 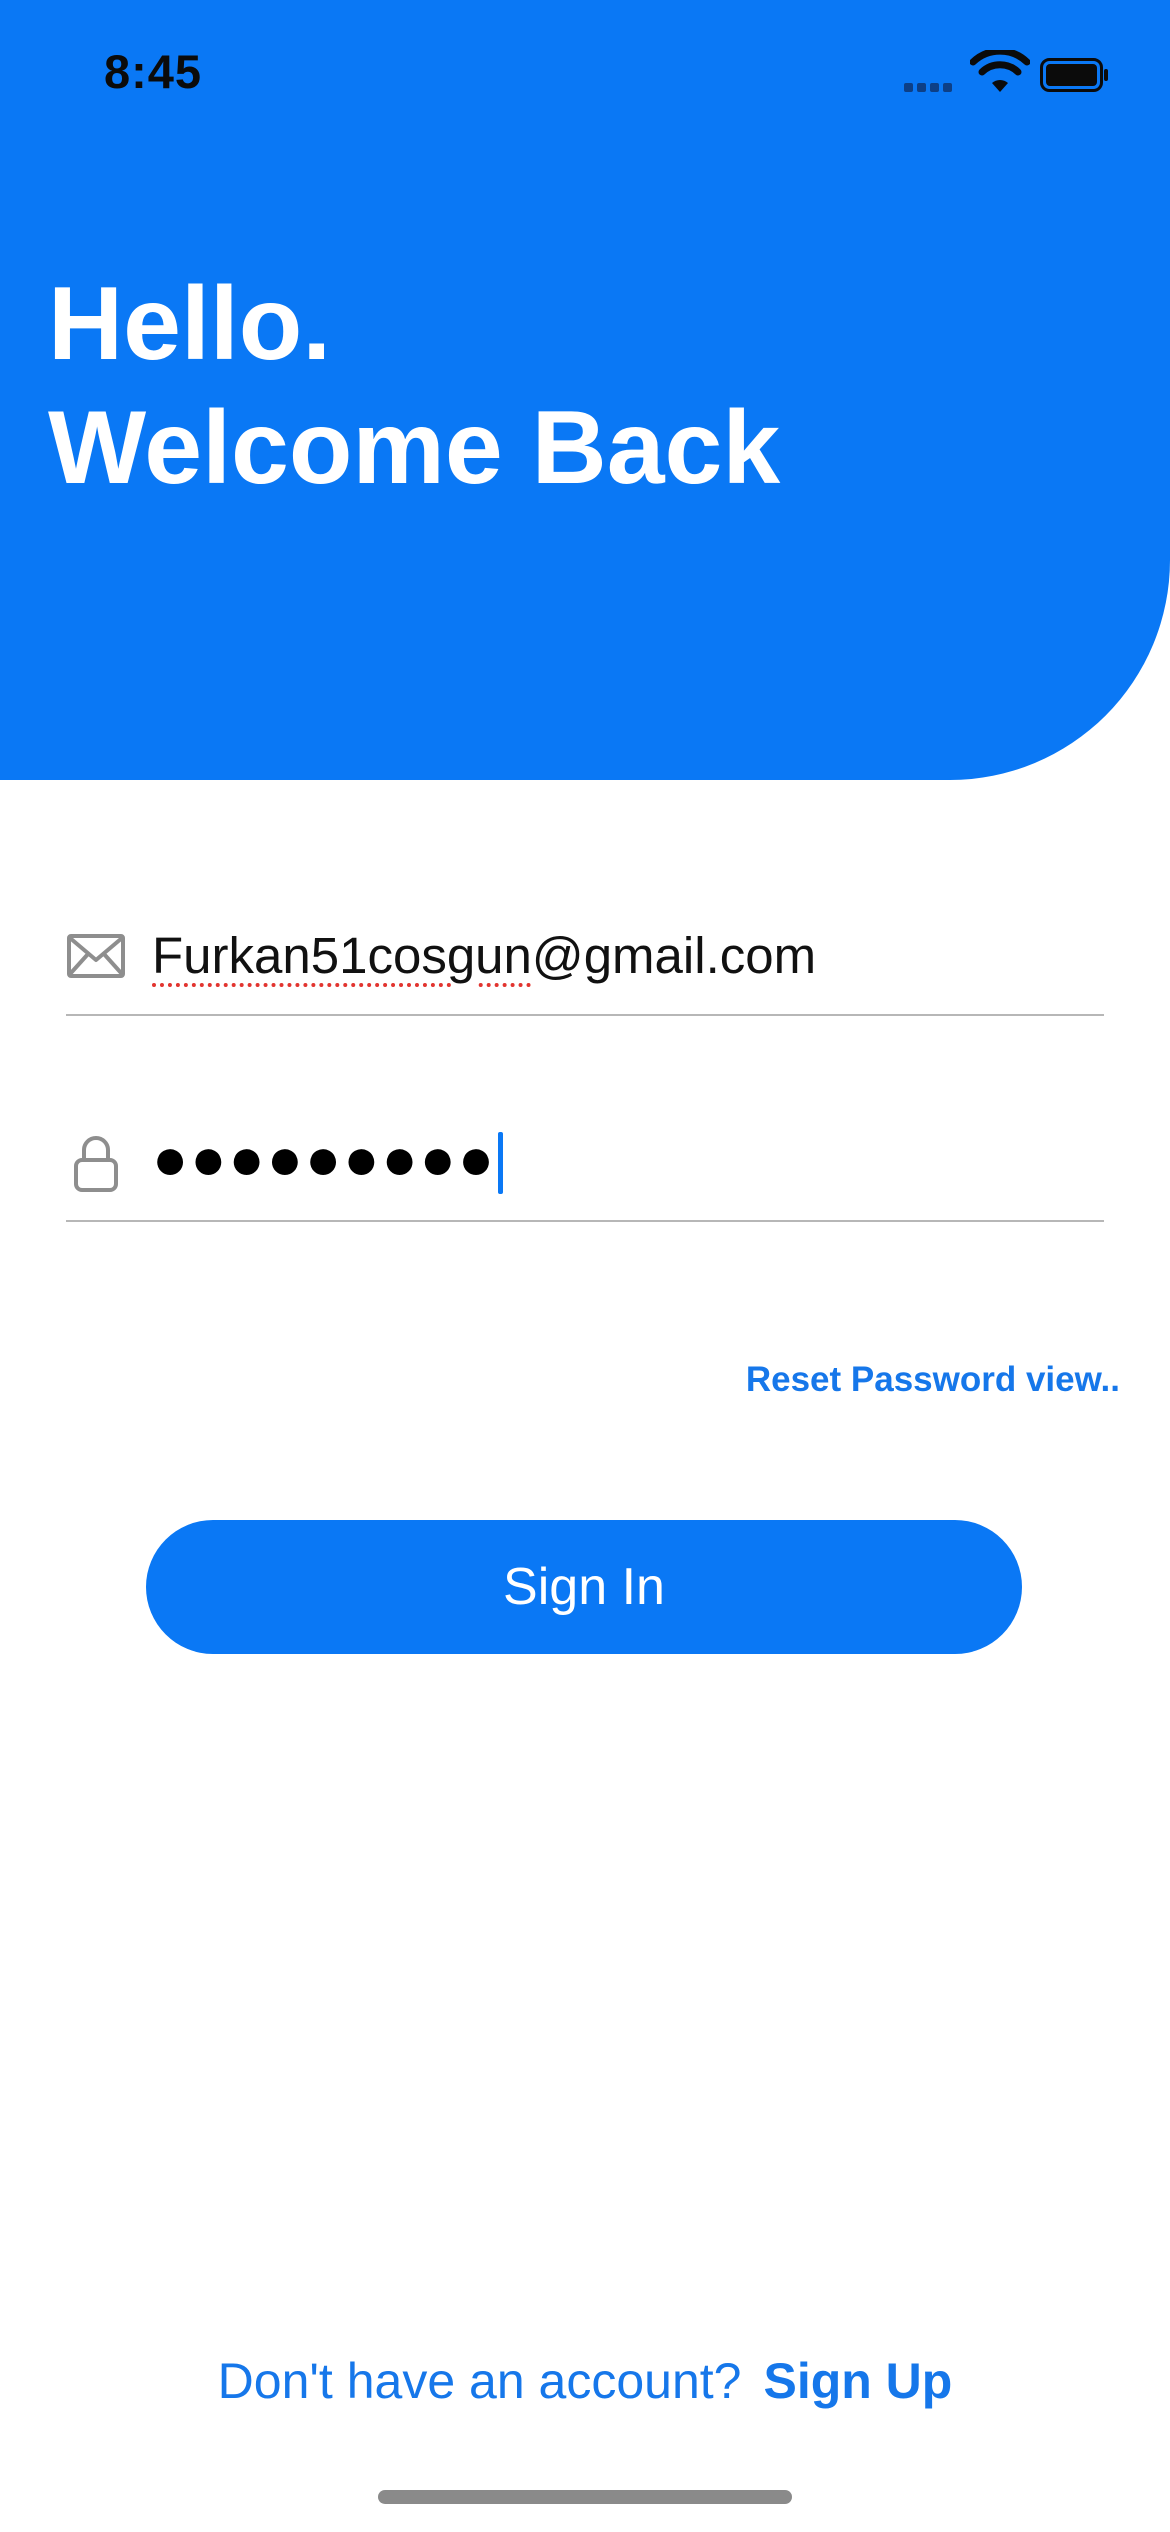 I want to click on password-masked-text: ●●●●●●●●●, so click(x=324, y=1158).